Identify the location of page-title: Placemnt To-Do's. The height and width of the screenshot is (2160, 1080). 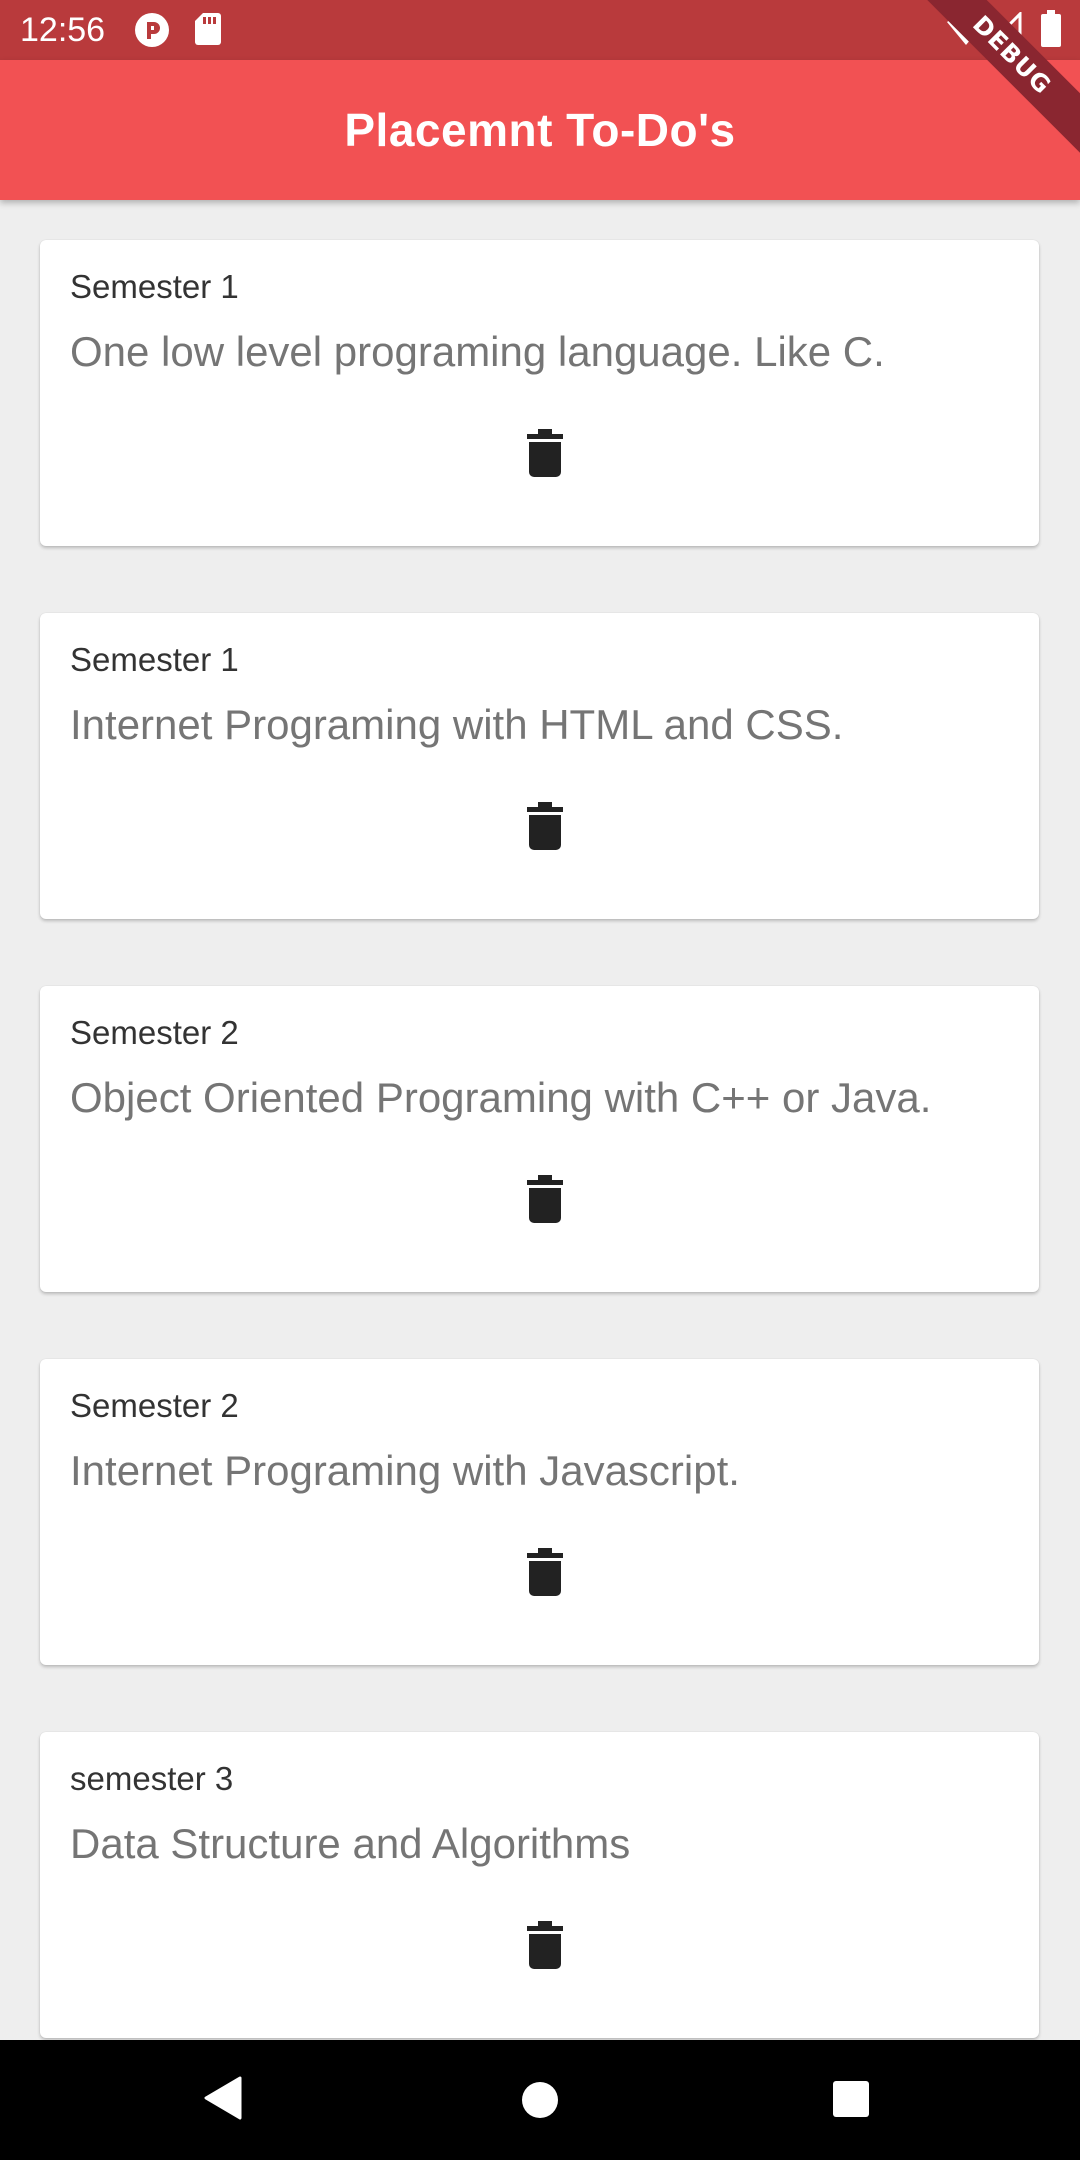
(540, 130).